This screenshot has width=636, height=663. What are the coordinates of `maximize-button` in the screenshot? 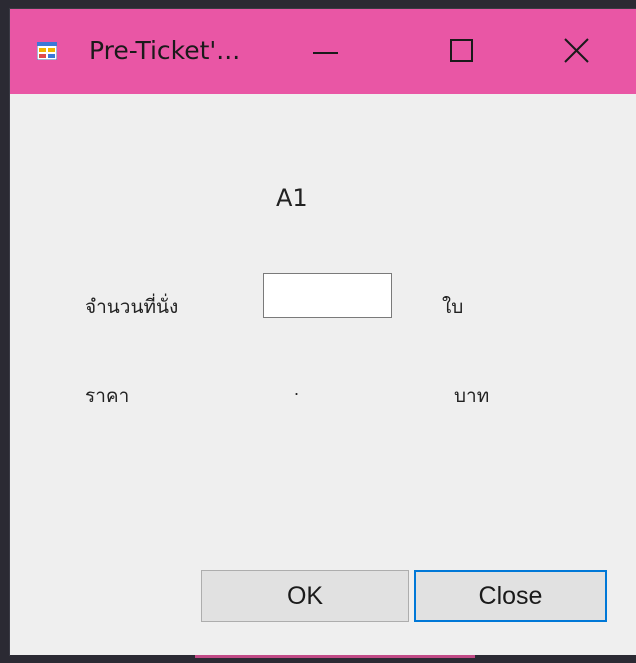 It's located at (462, 52).